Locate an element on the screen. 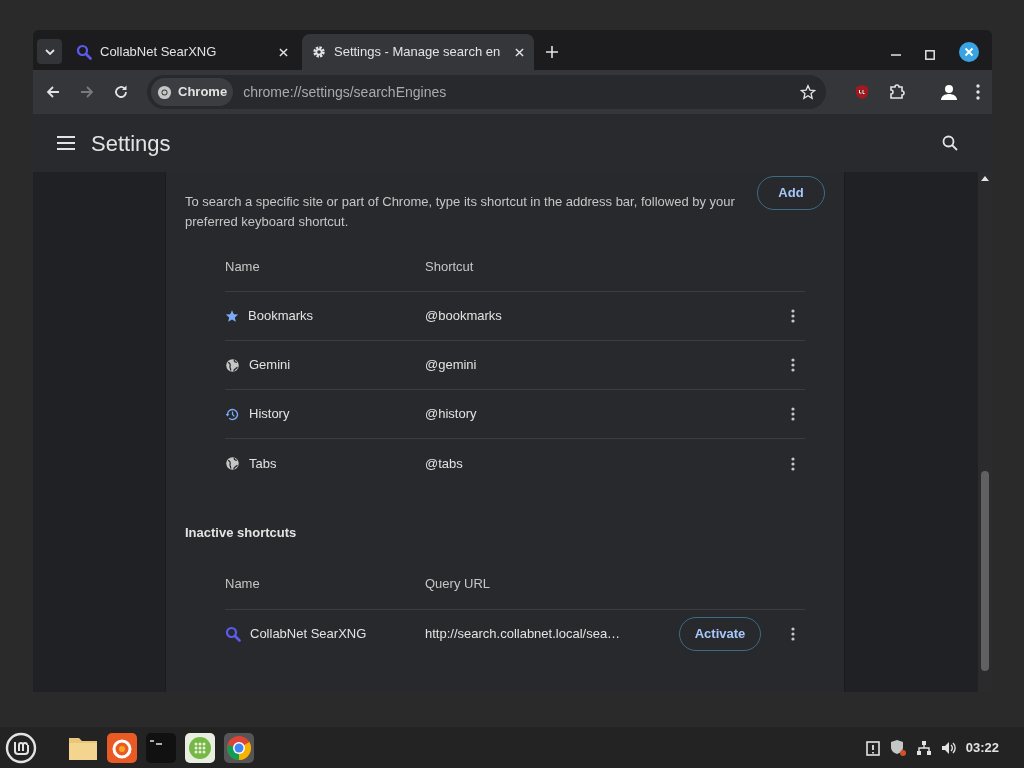 The width and height of the screenshot is (1024, 768). tab-title: CollabNet SearXNG is located at coordinates (159, 52).